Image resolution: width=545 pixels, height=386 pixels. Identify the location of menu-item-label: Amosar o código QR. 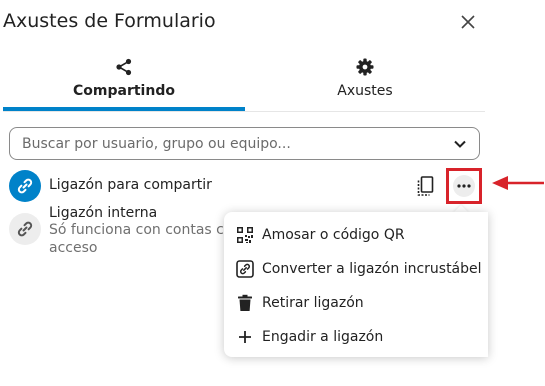
(333, 235).